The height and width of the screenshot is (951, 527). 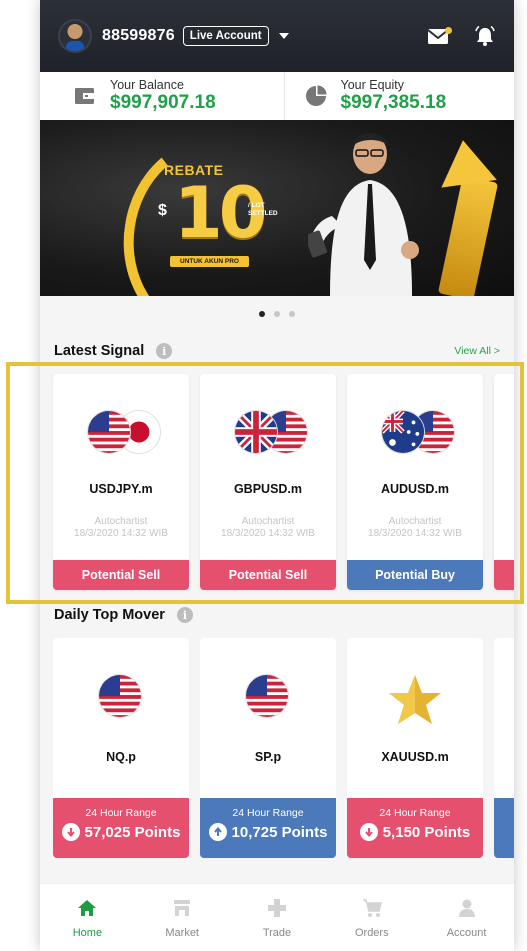 I want to click on uk-flag-icon, so click(x=256, y=432).